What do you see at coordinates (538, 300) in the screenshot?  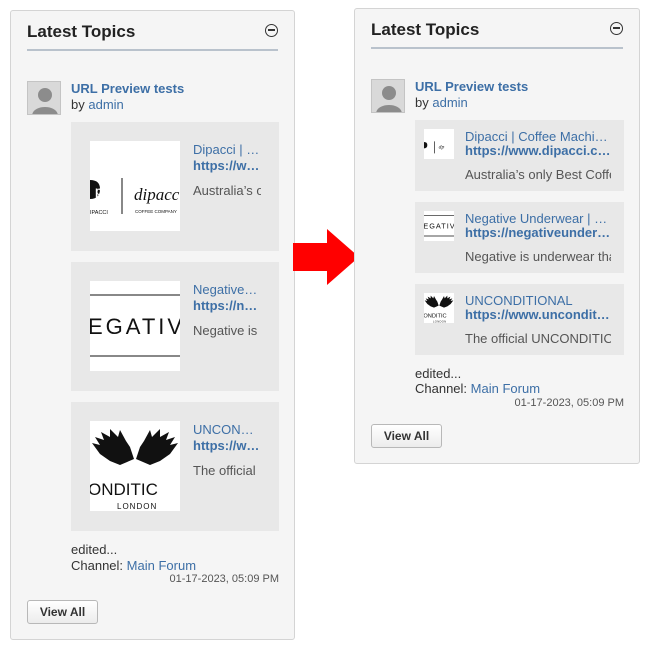 I see `preview-title: UNCONDITIONAL` at bounding box center [538, 300].